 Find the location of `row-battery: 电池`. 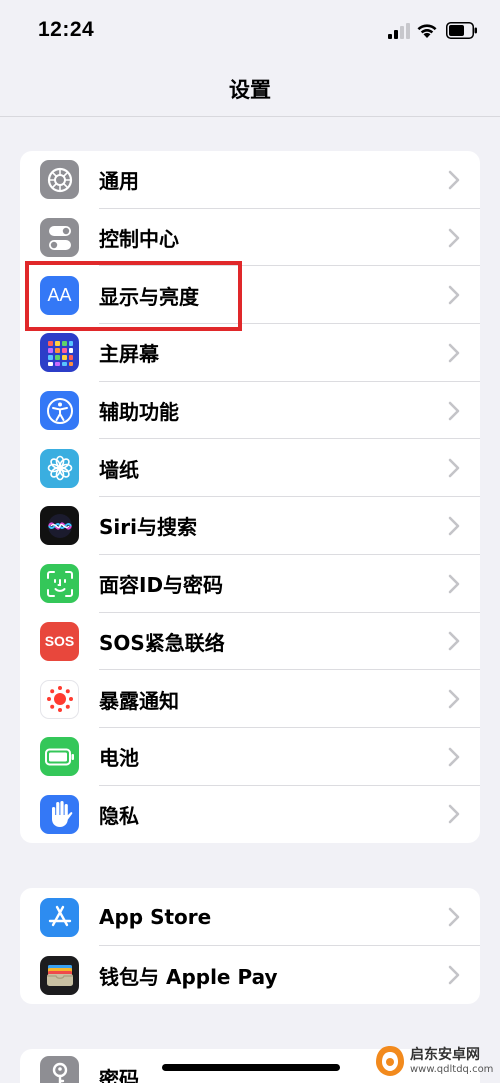

row-battery: 电池 is located at coordinates (250, 757).